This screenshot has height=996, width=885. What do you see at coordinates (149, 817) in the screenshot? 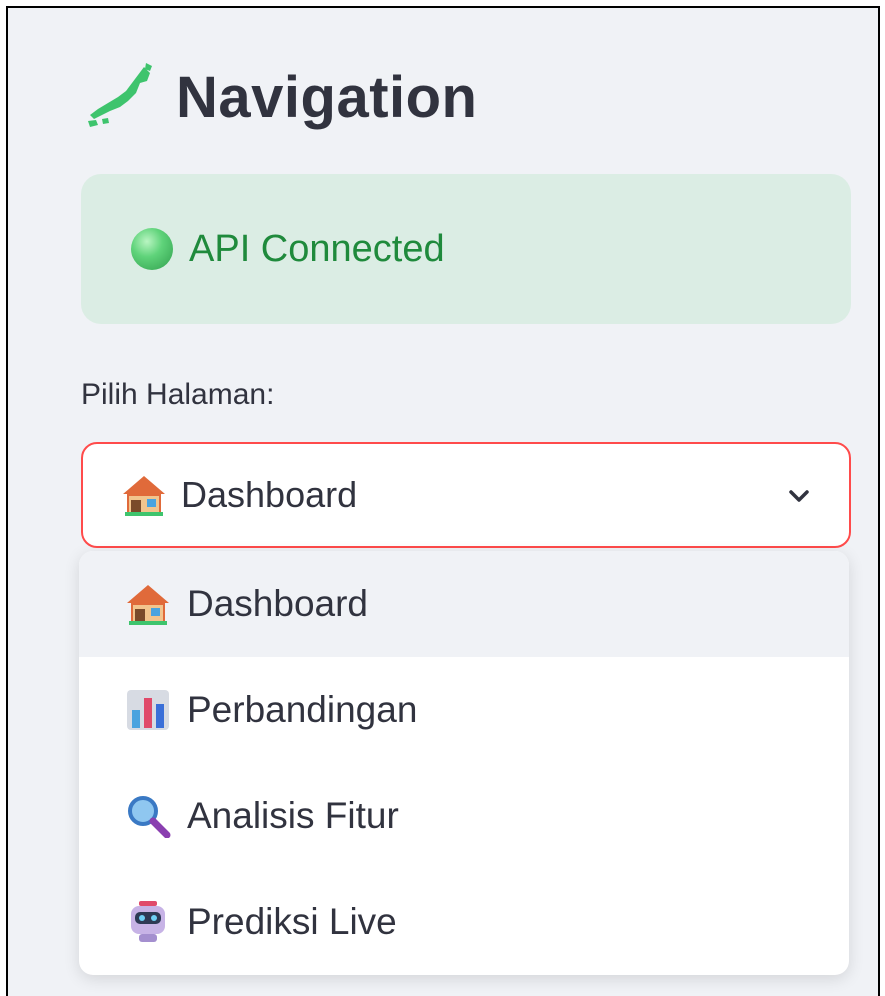
I see `magnifier-icon` at bounding box center [149, 817].